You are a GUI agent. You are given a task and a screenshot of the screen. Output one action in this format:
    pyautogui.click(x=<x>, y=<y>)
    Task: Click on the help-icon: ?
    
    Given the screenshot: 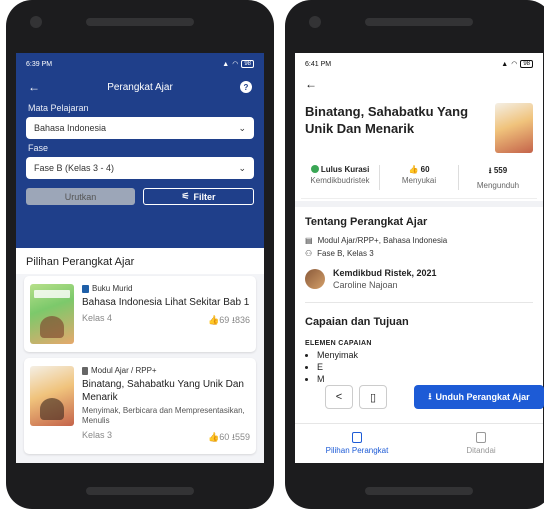 What is the action you would take?
    pyautogui.click(x=245, y=87)
    